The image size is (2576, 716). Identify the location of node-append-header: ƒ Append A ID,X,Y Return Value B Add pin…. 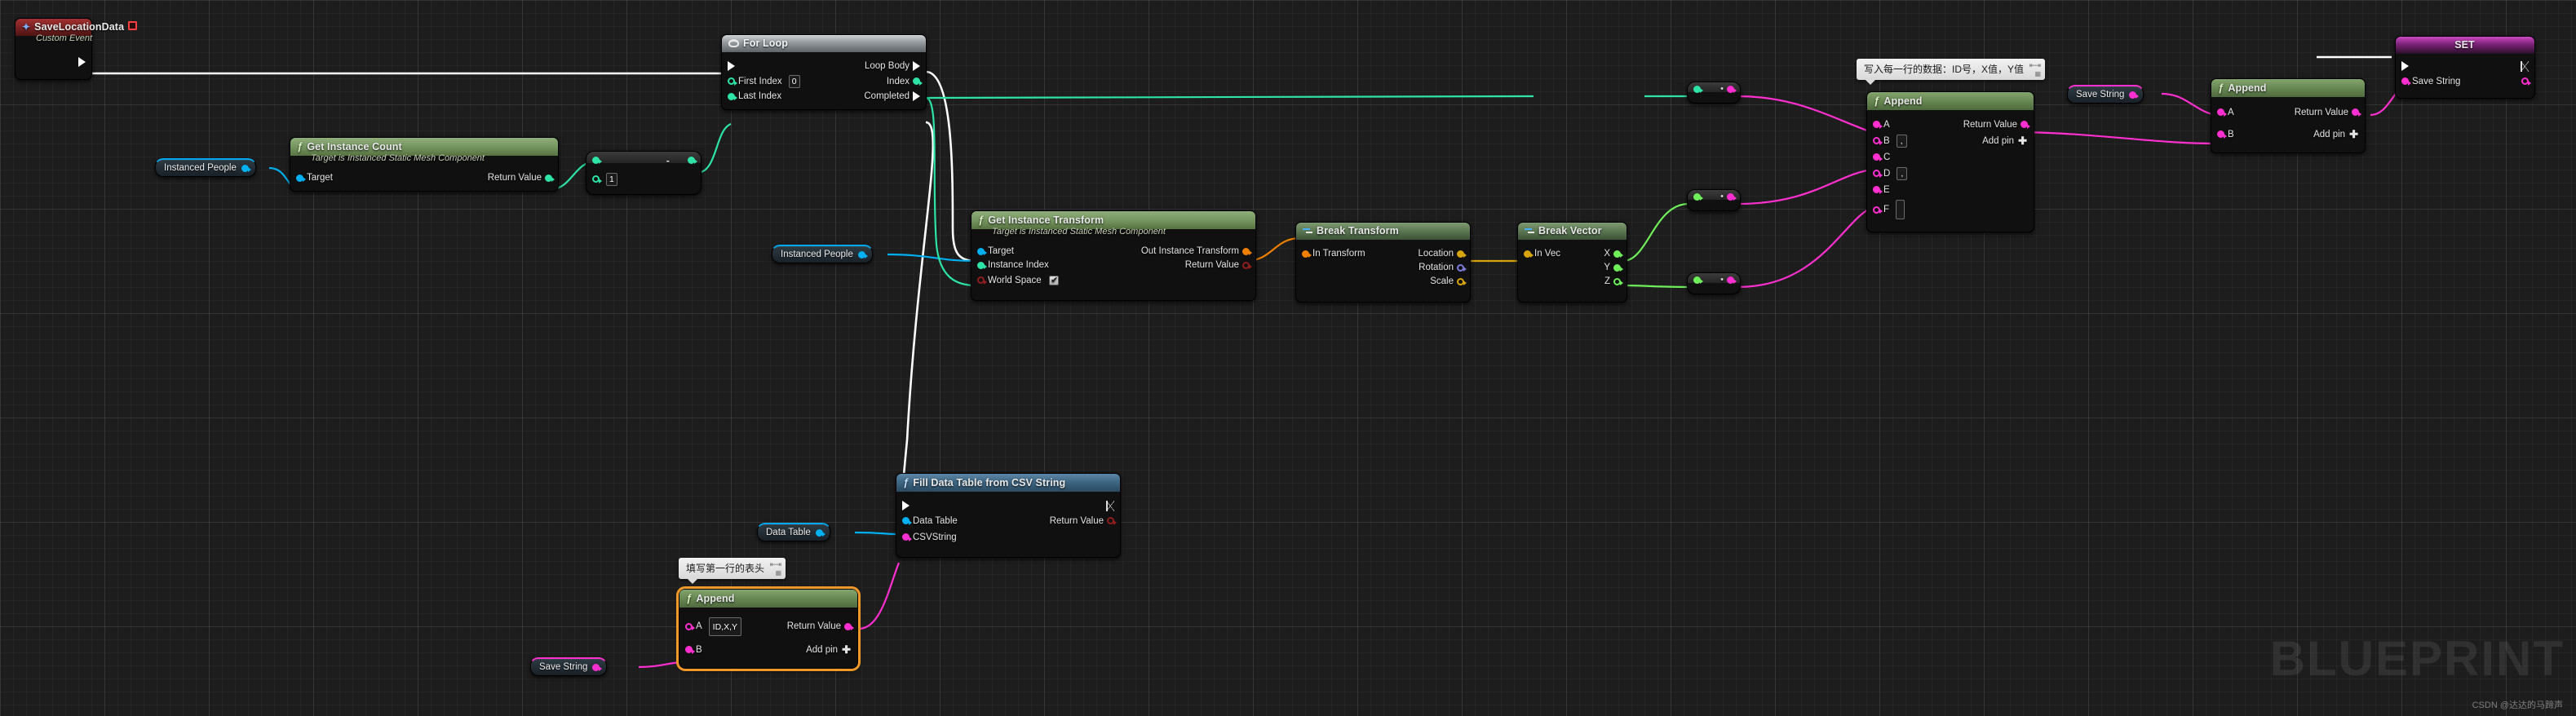
(768, 628).